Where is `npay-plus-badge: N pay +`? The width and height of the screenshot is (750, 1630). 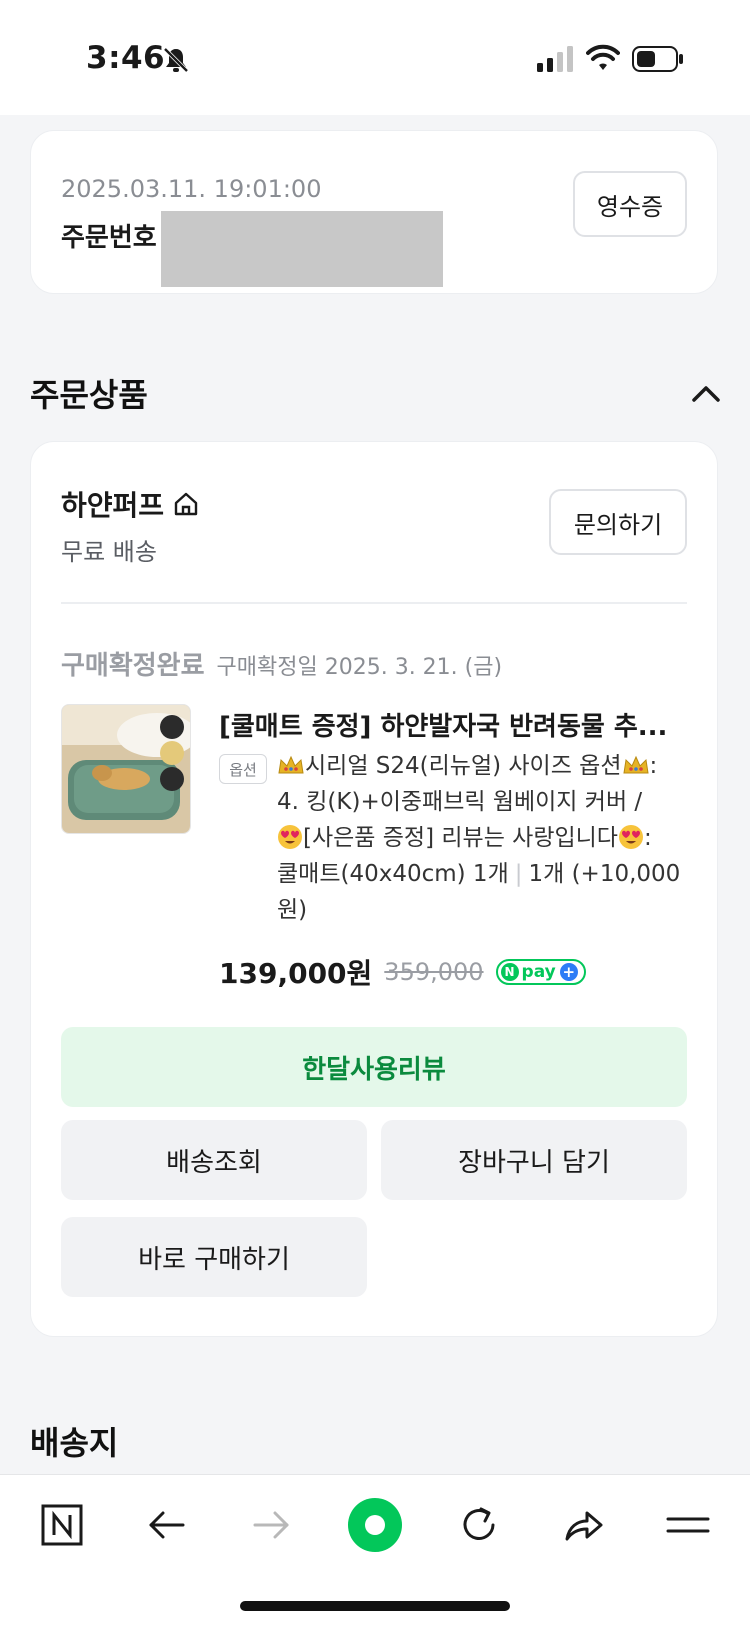 npay-plus-badge: N pay + is located at coordinates (540, 972).